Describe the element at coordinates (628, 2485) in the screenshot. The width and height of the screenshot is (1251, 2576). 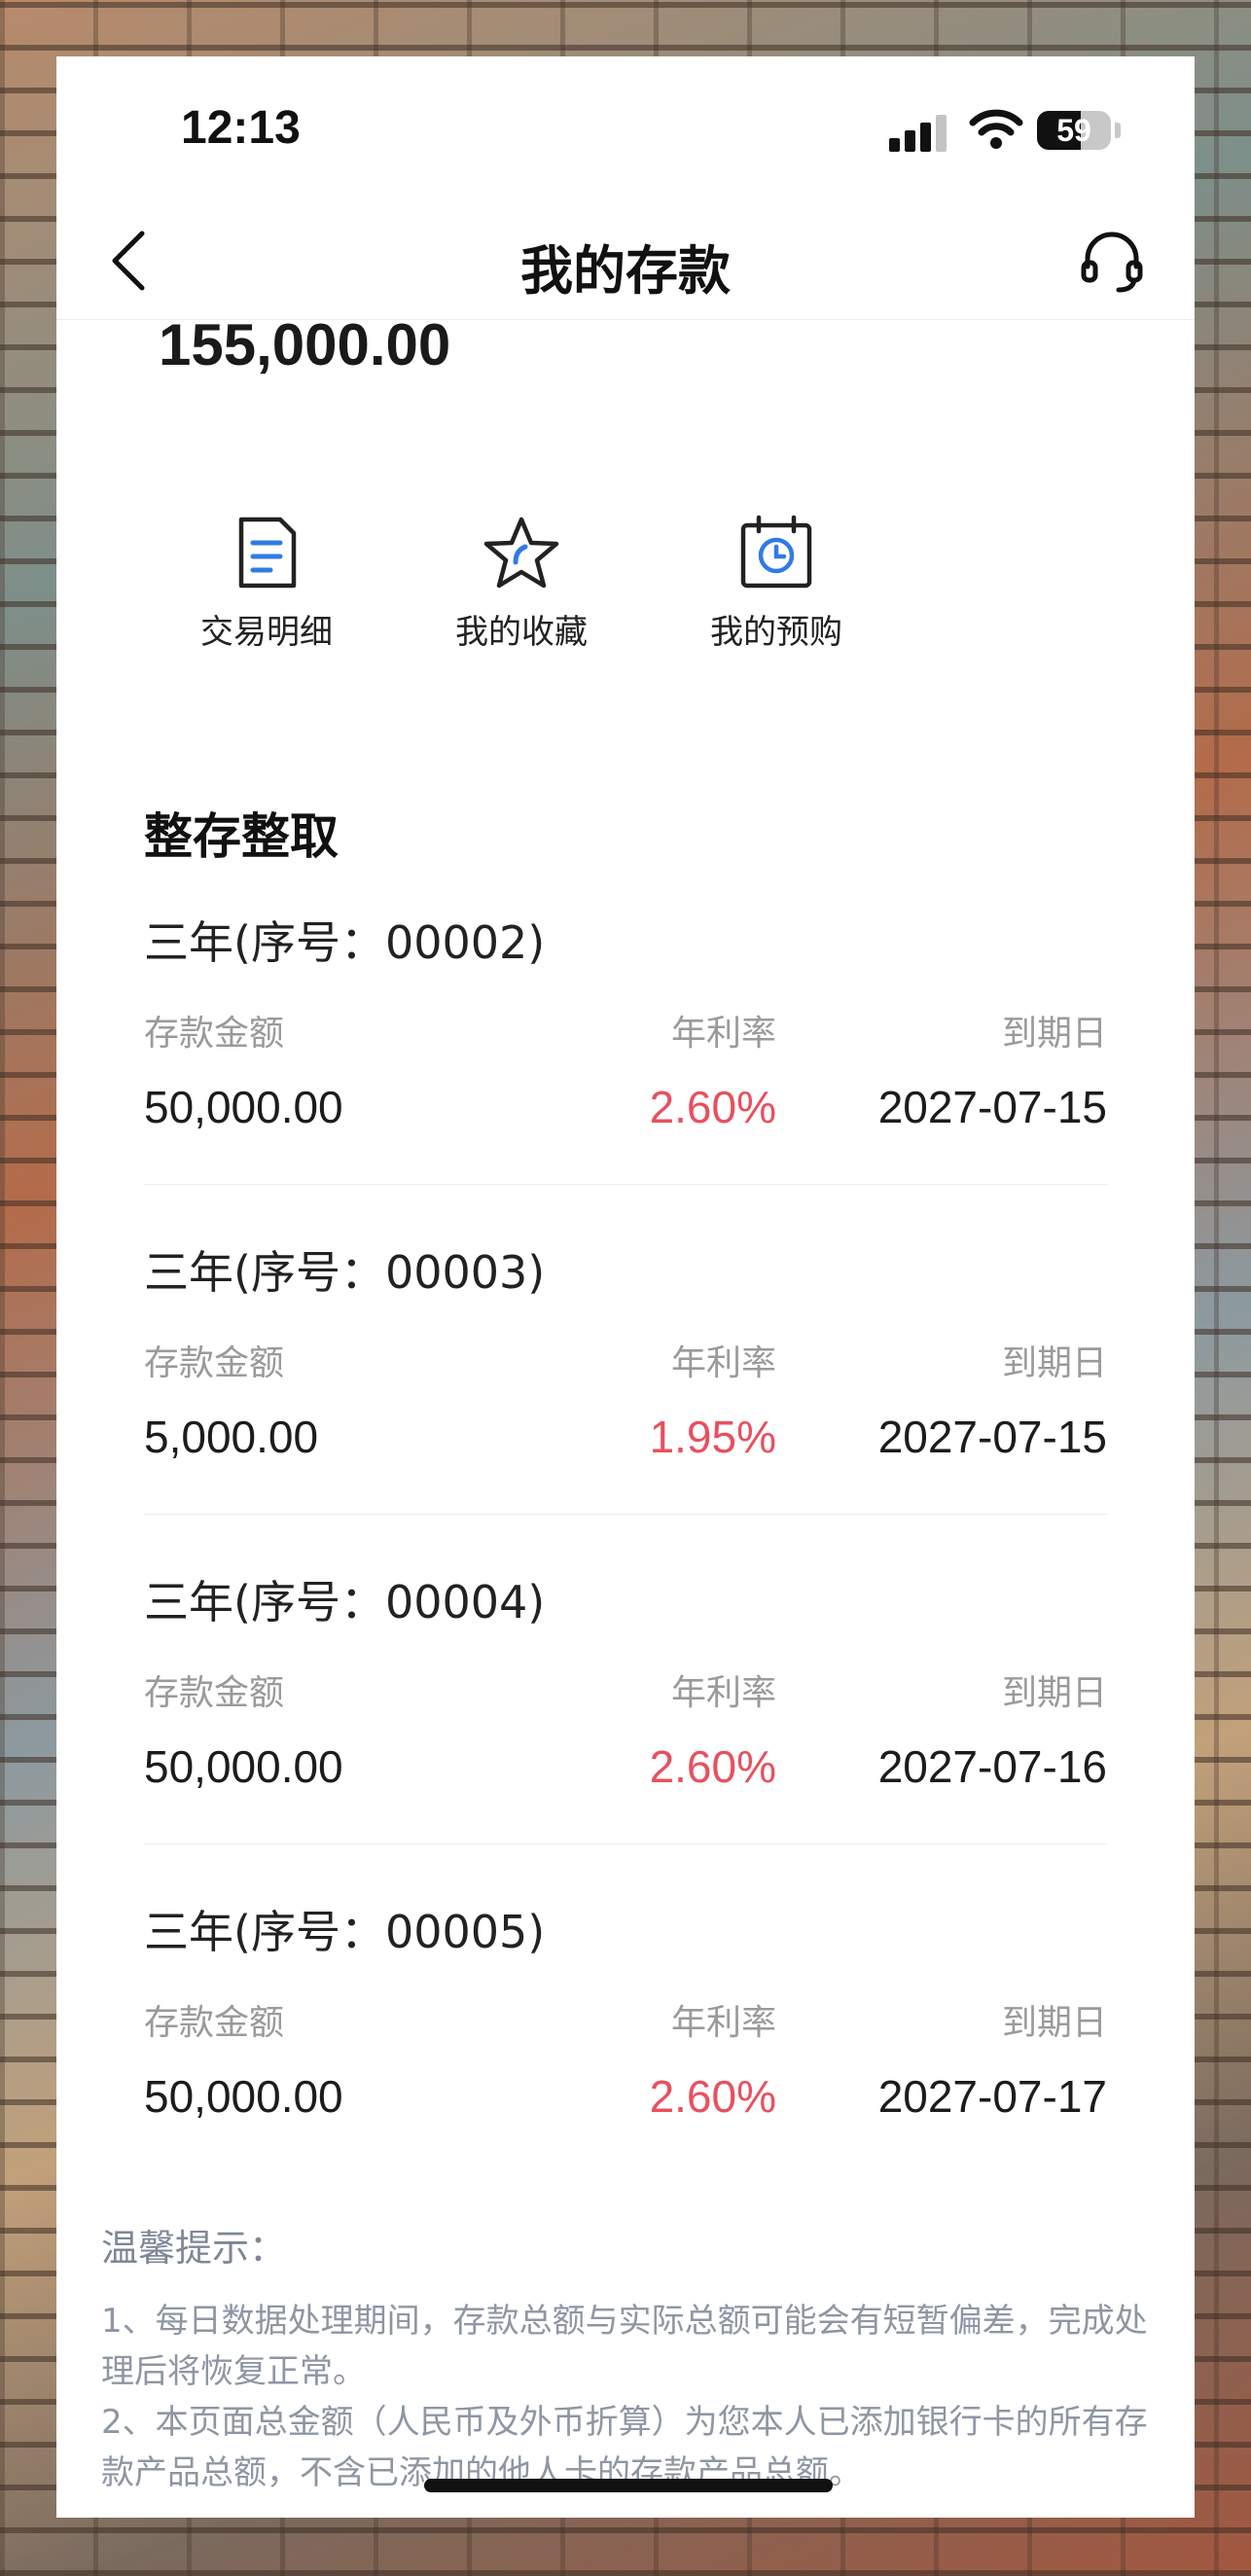
I see `home-indicator` at that location.